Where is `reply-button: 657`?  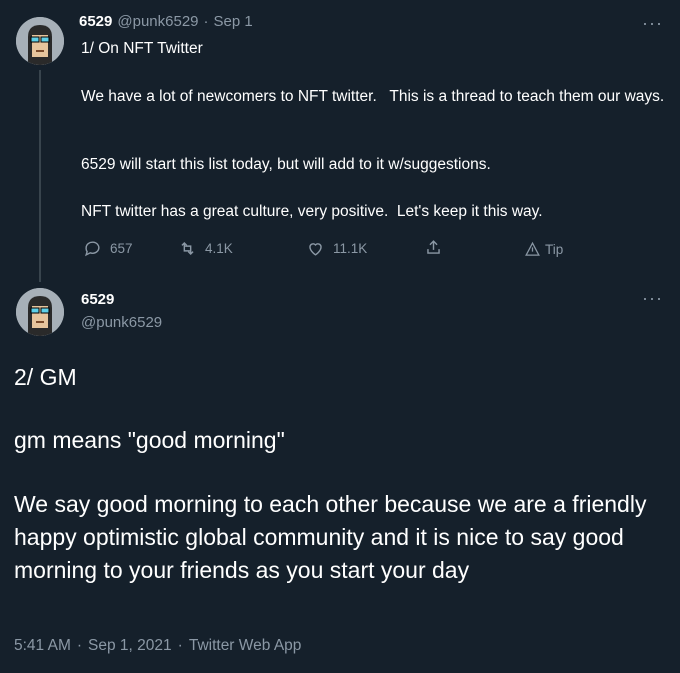 reply-button: 657 is located at coordinates (108, 248).